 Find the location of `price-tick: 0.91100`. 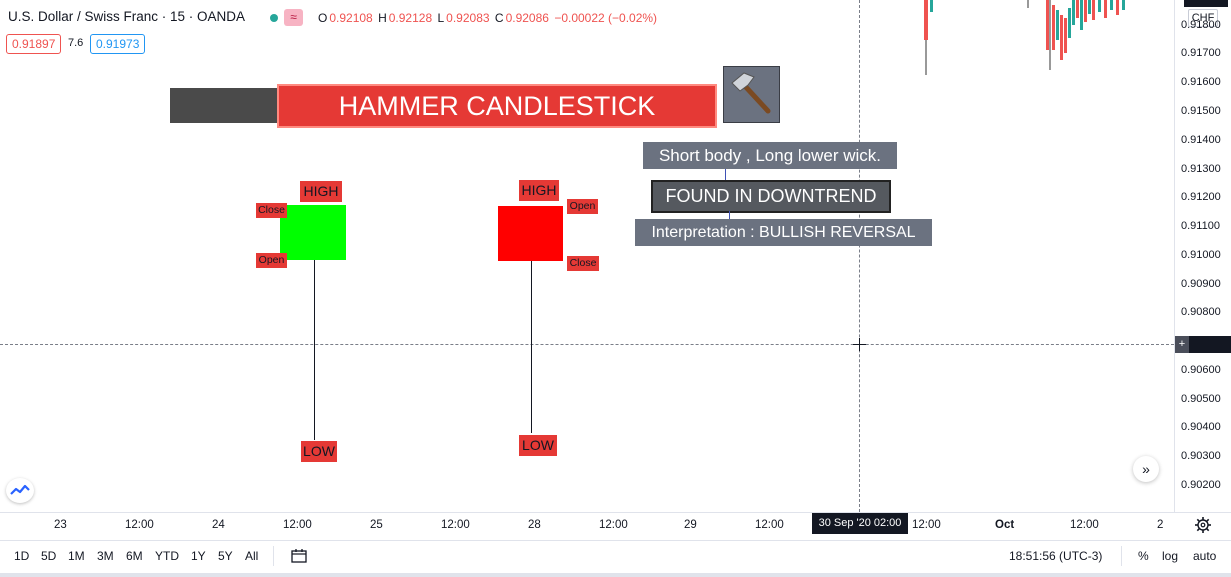

price-tick: 0.91100 is located at coordinates (1200, 226).